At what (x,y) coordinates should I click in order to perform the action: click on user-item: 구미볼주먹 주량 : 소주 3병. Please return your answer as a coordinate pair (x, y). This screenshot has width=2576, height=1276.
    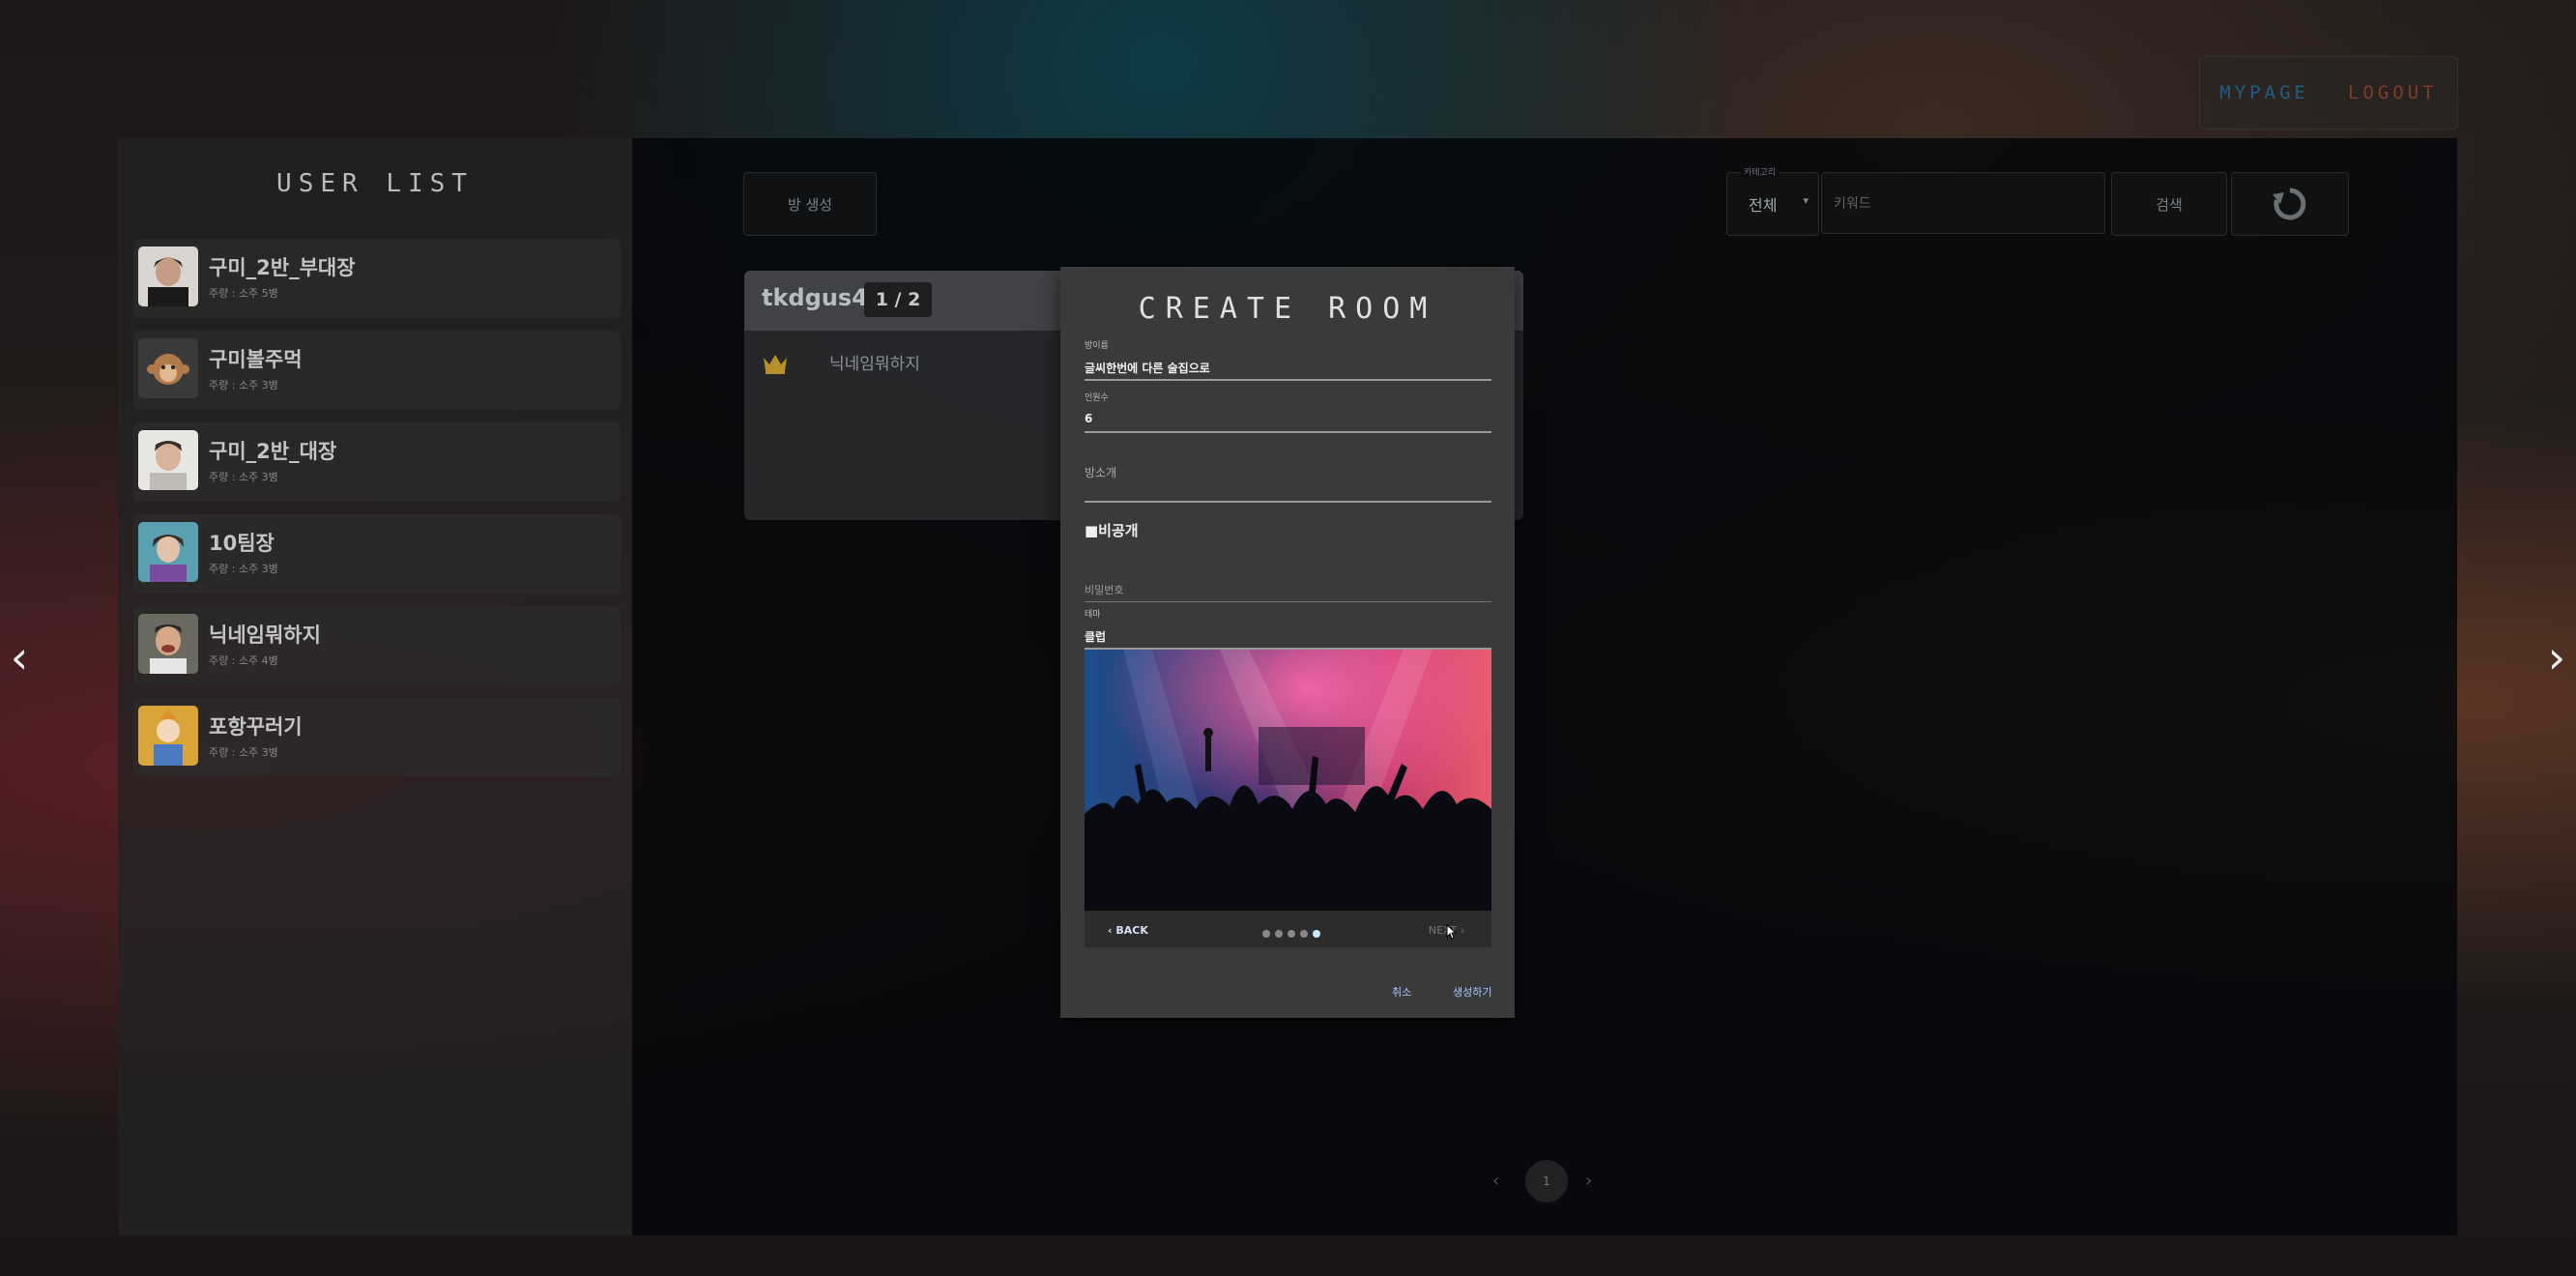
    Looking at the image, I should click on (377, 370).